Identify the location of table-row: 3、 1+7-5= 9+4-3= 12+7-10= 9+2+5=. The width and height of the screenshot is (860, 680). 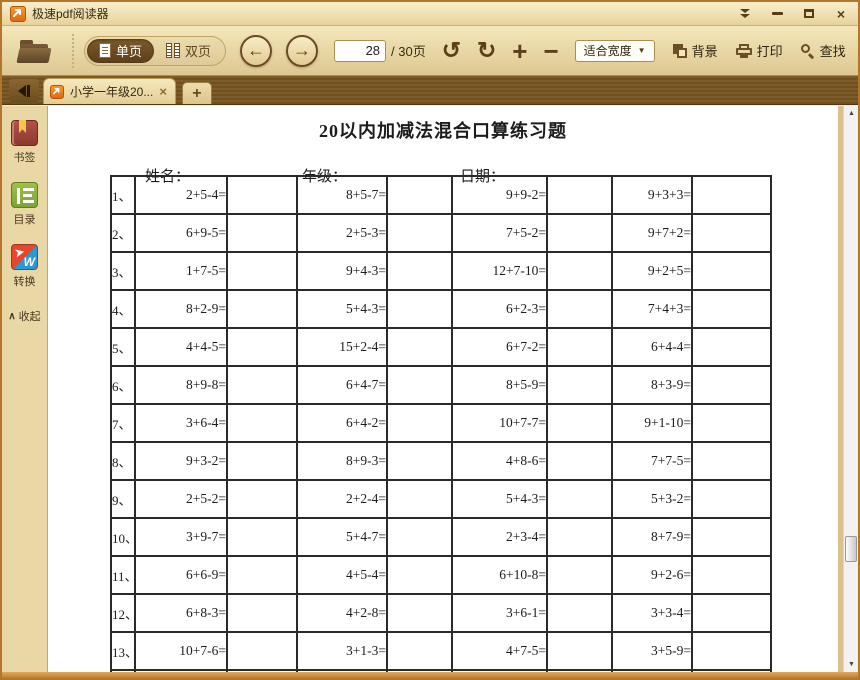
(441, 271).